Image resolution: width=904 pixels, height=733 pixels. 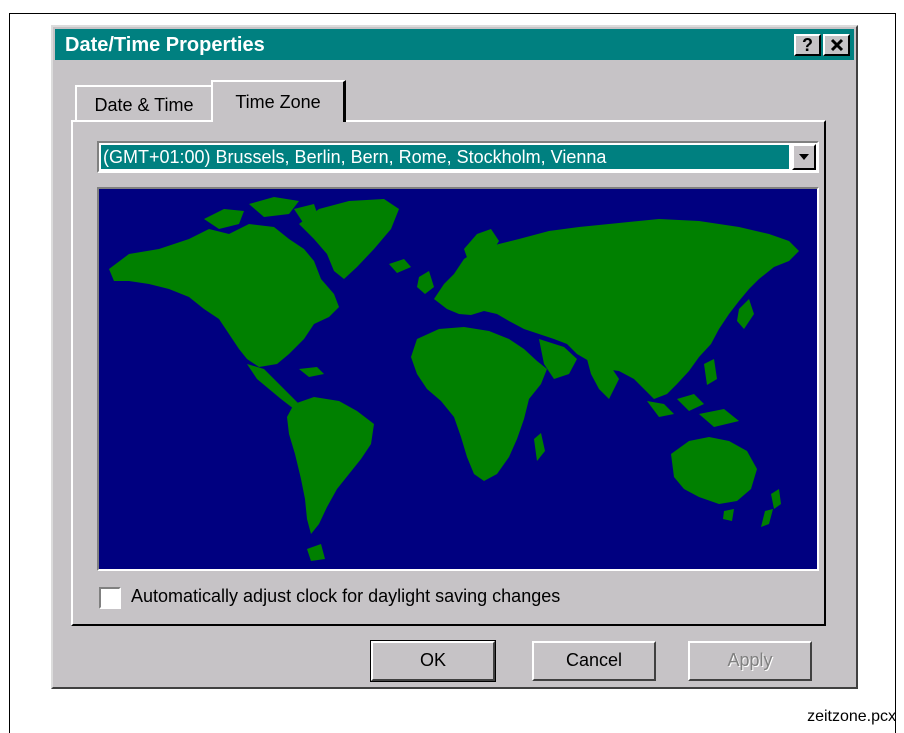 I want to click on close-icon, so click(x=836, y=45).